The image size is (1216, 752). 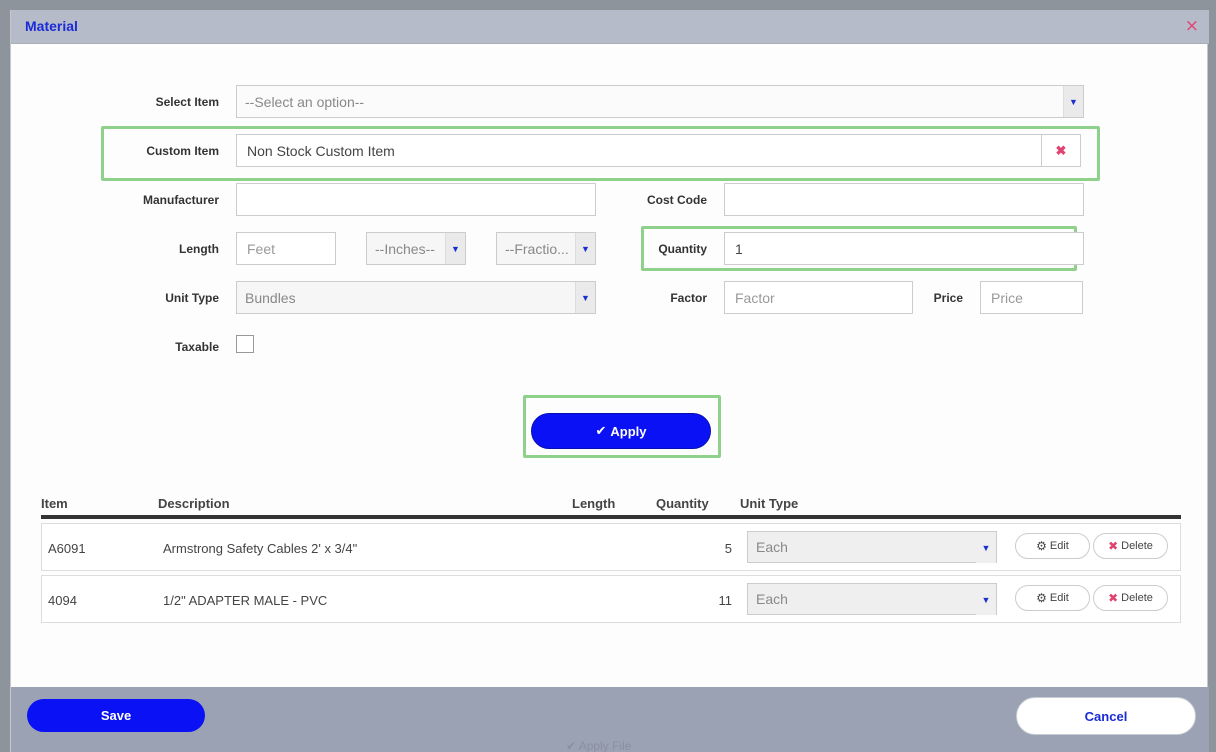 What do you see at coordinates (610, 27) in the screenshot?
I see `modal-header: Material ×` at bounding box center [610, 27].